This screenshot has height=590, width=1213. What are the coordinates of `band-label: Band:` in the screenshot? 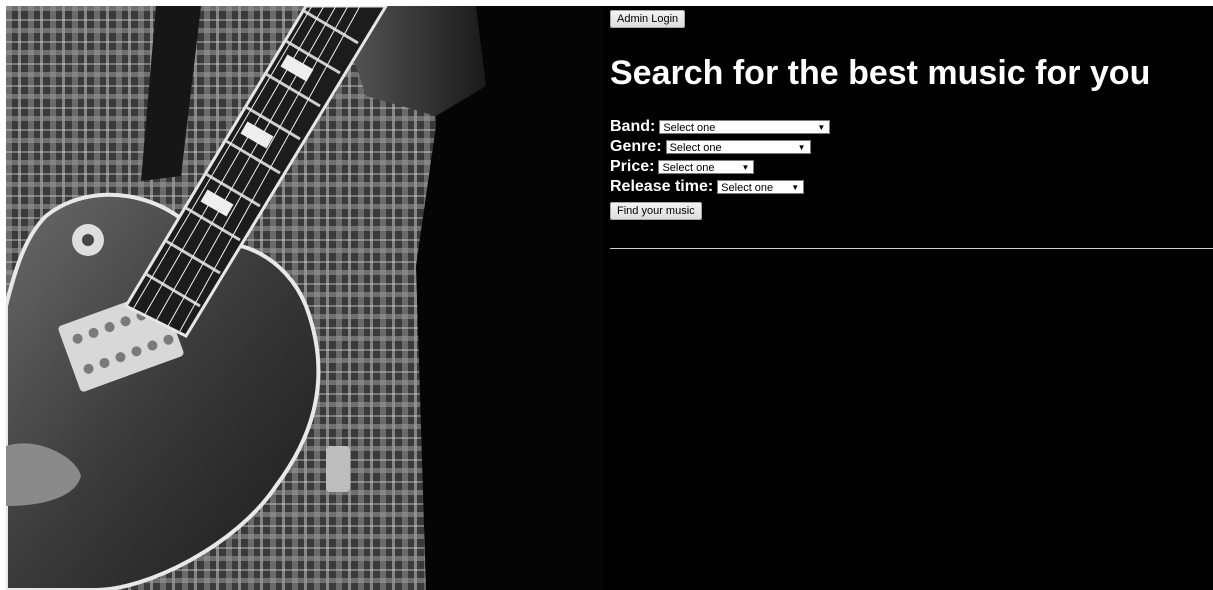 It's located at (633, 126).